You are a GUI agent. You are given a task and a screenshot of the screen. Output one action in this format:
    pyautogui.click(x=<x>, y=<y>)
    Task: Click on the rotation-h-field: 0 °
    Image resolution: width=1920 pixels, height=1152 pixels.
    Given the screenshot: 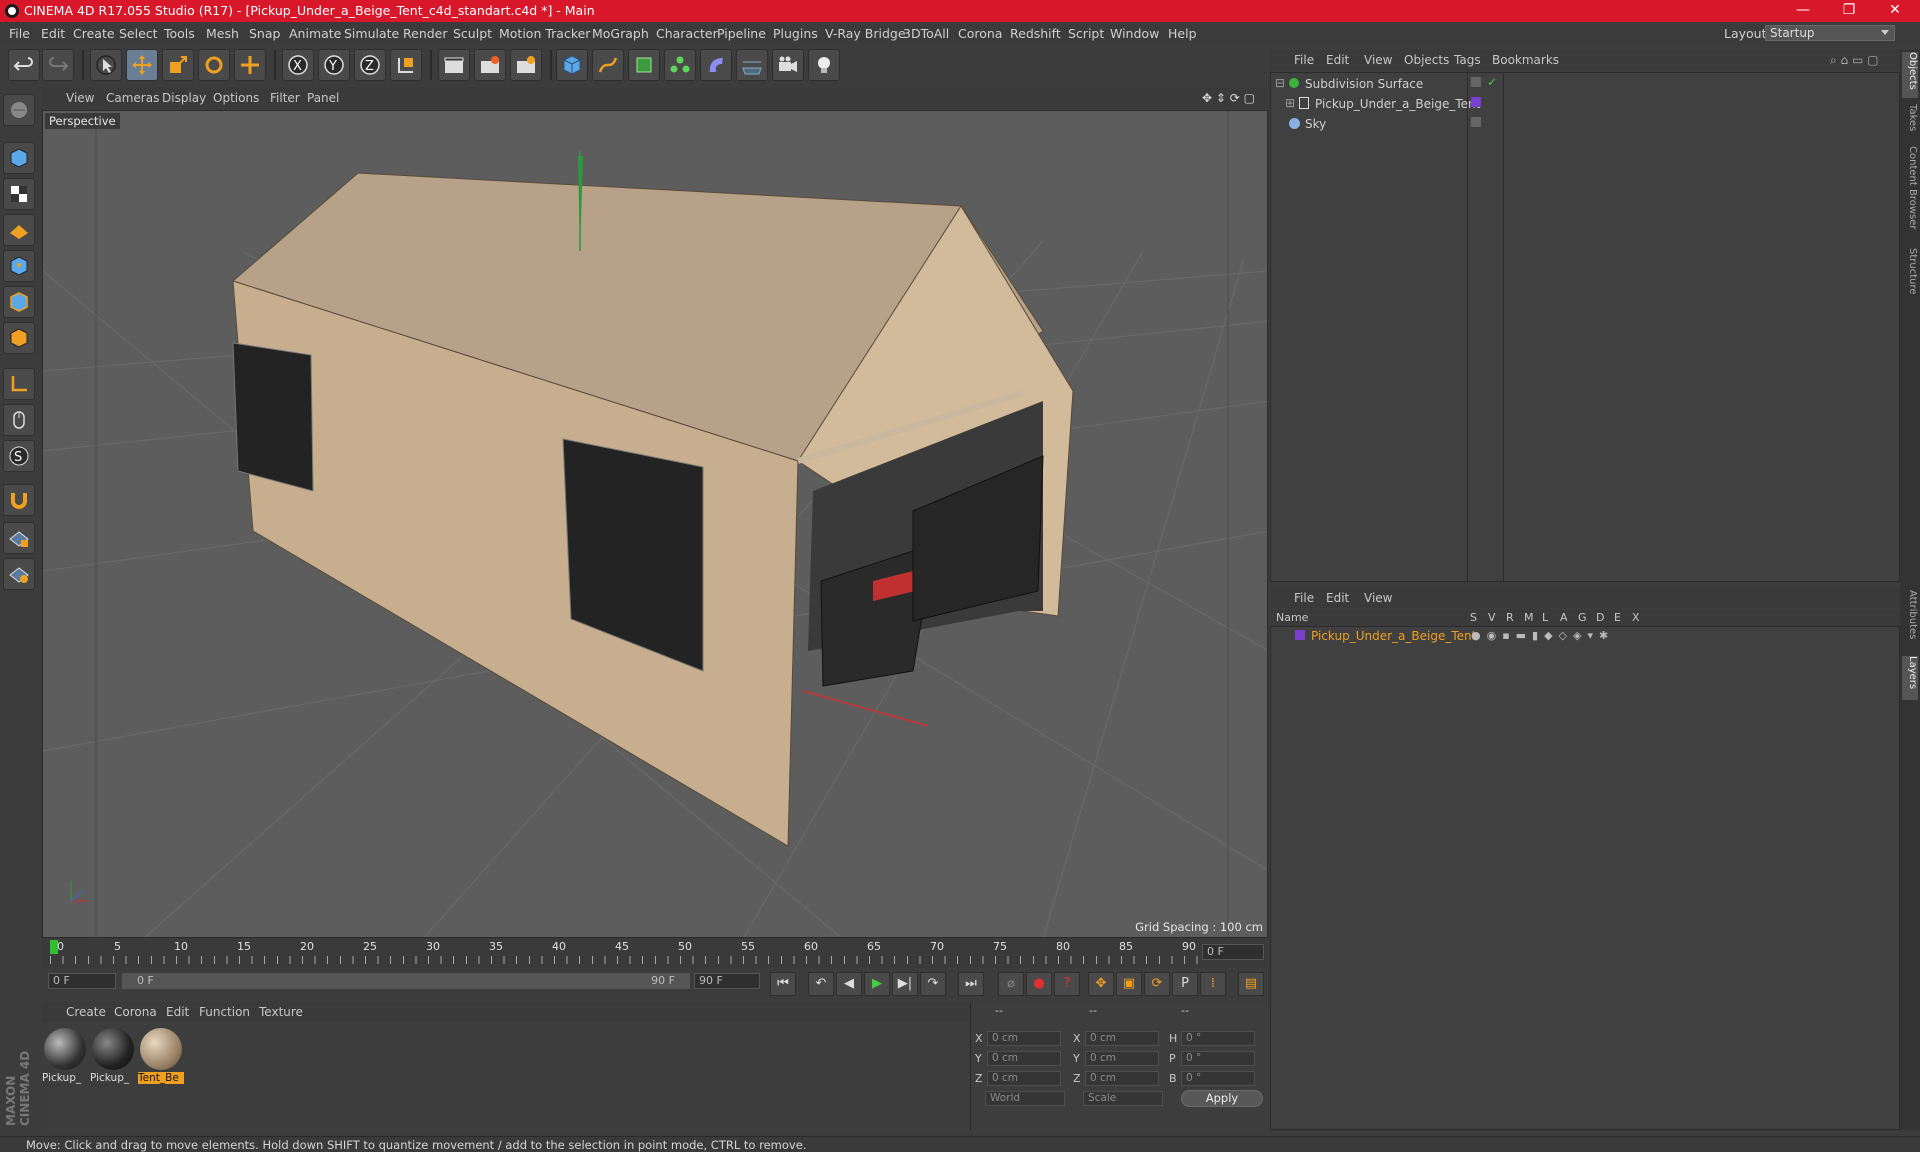 What is the action you would take?
    pyautogui.click(x=1218, y=1038)
    